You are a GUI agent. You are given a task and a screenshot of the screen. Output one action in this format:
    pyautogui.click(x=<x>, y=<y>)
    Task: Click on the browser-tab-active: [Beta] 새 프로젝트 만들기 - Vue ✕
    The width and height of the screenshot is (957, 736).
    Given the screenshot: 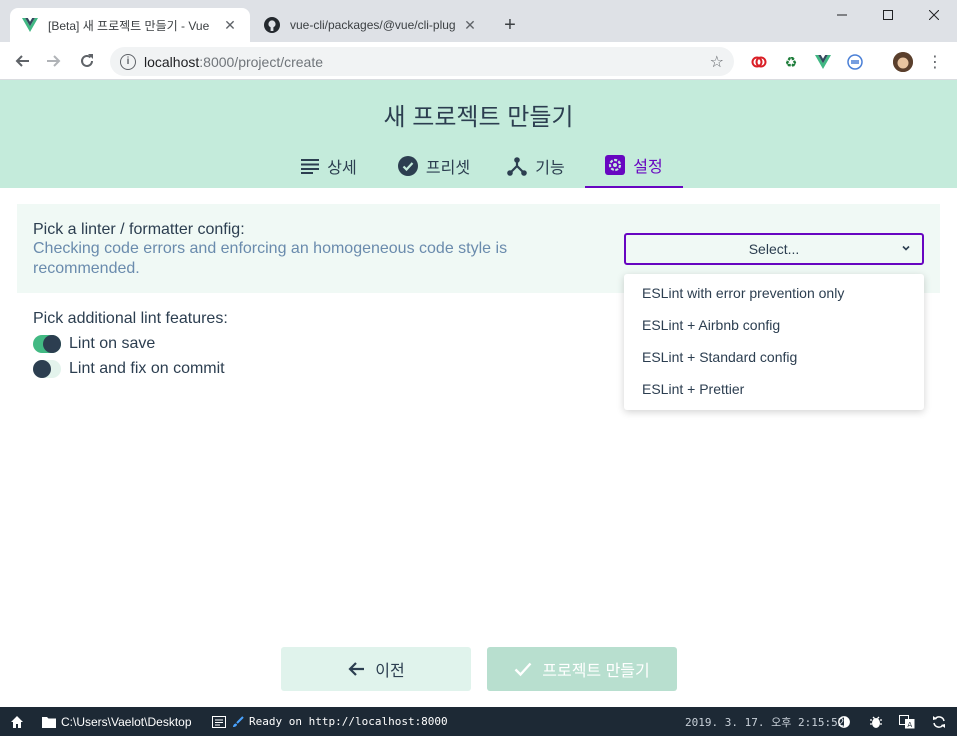 What is the action you would take?
    pyautogui.click(x=130, y=25)
    